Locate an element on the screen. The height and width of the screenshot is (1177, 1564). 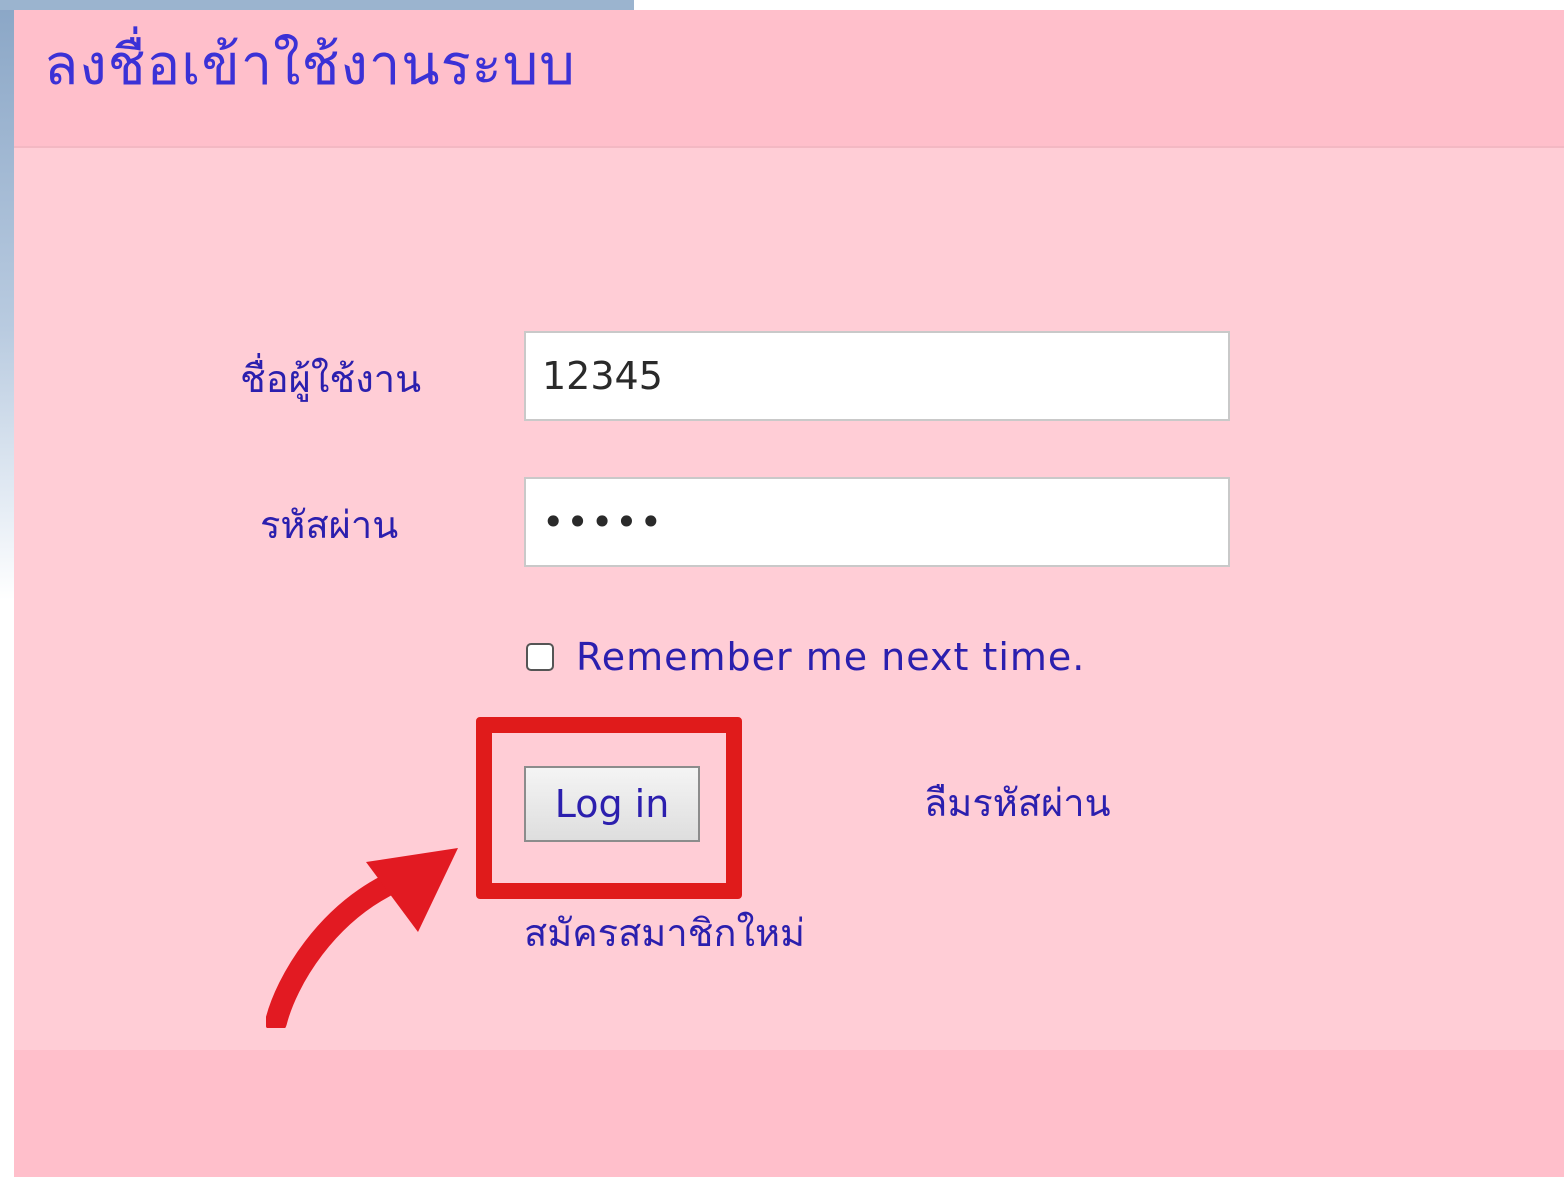
remember-me-label: Remember me next time. is located at coordinates (831, 657).